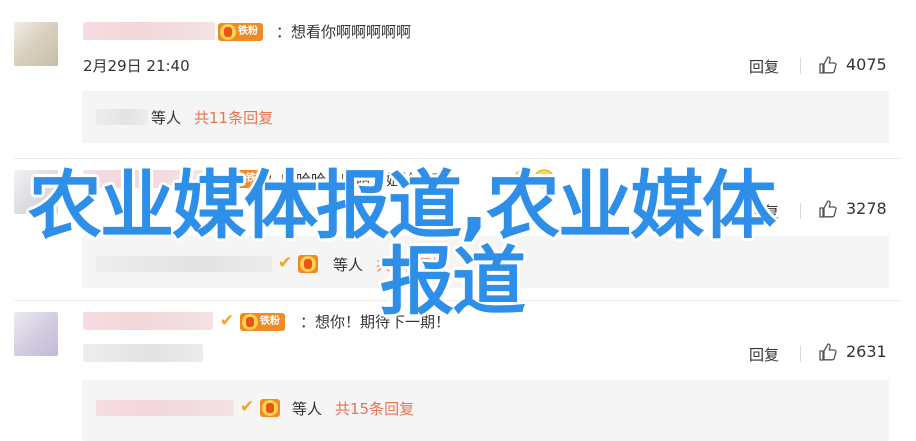  Describe the element at coordinates (866, 64) in the screenshot. I see `like-count: 4075` at that location.